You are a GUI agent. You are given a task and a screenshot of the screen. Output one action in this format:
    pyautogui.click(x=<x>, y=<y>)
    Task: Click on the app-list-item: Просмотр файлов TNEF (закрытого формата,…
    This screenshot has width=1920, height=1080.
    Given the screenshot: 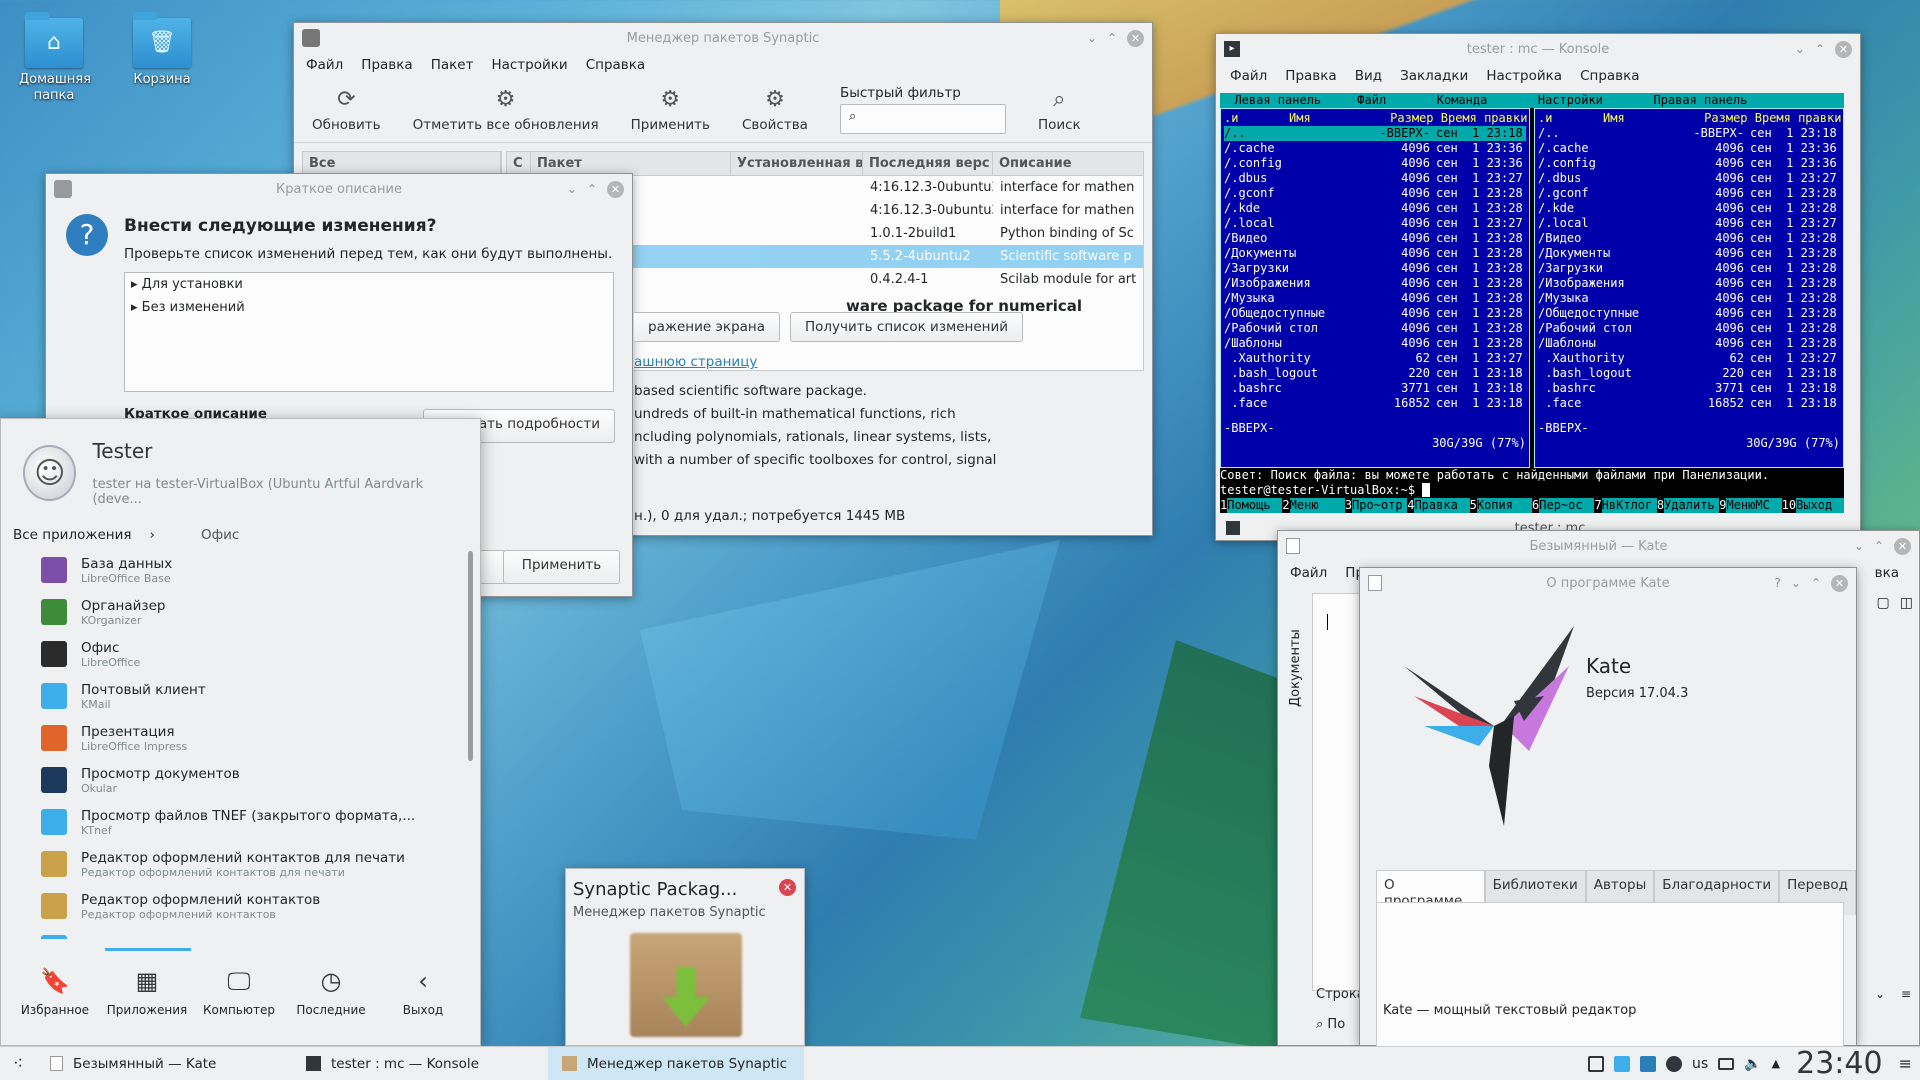 What is the action you would take?
    pyautogui.click(x=240, y=822)
    